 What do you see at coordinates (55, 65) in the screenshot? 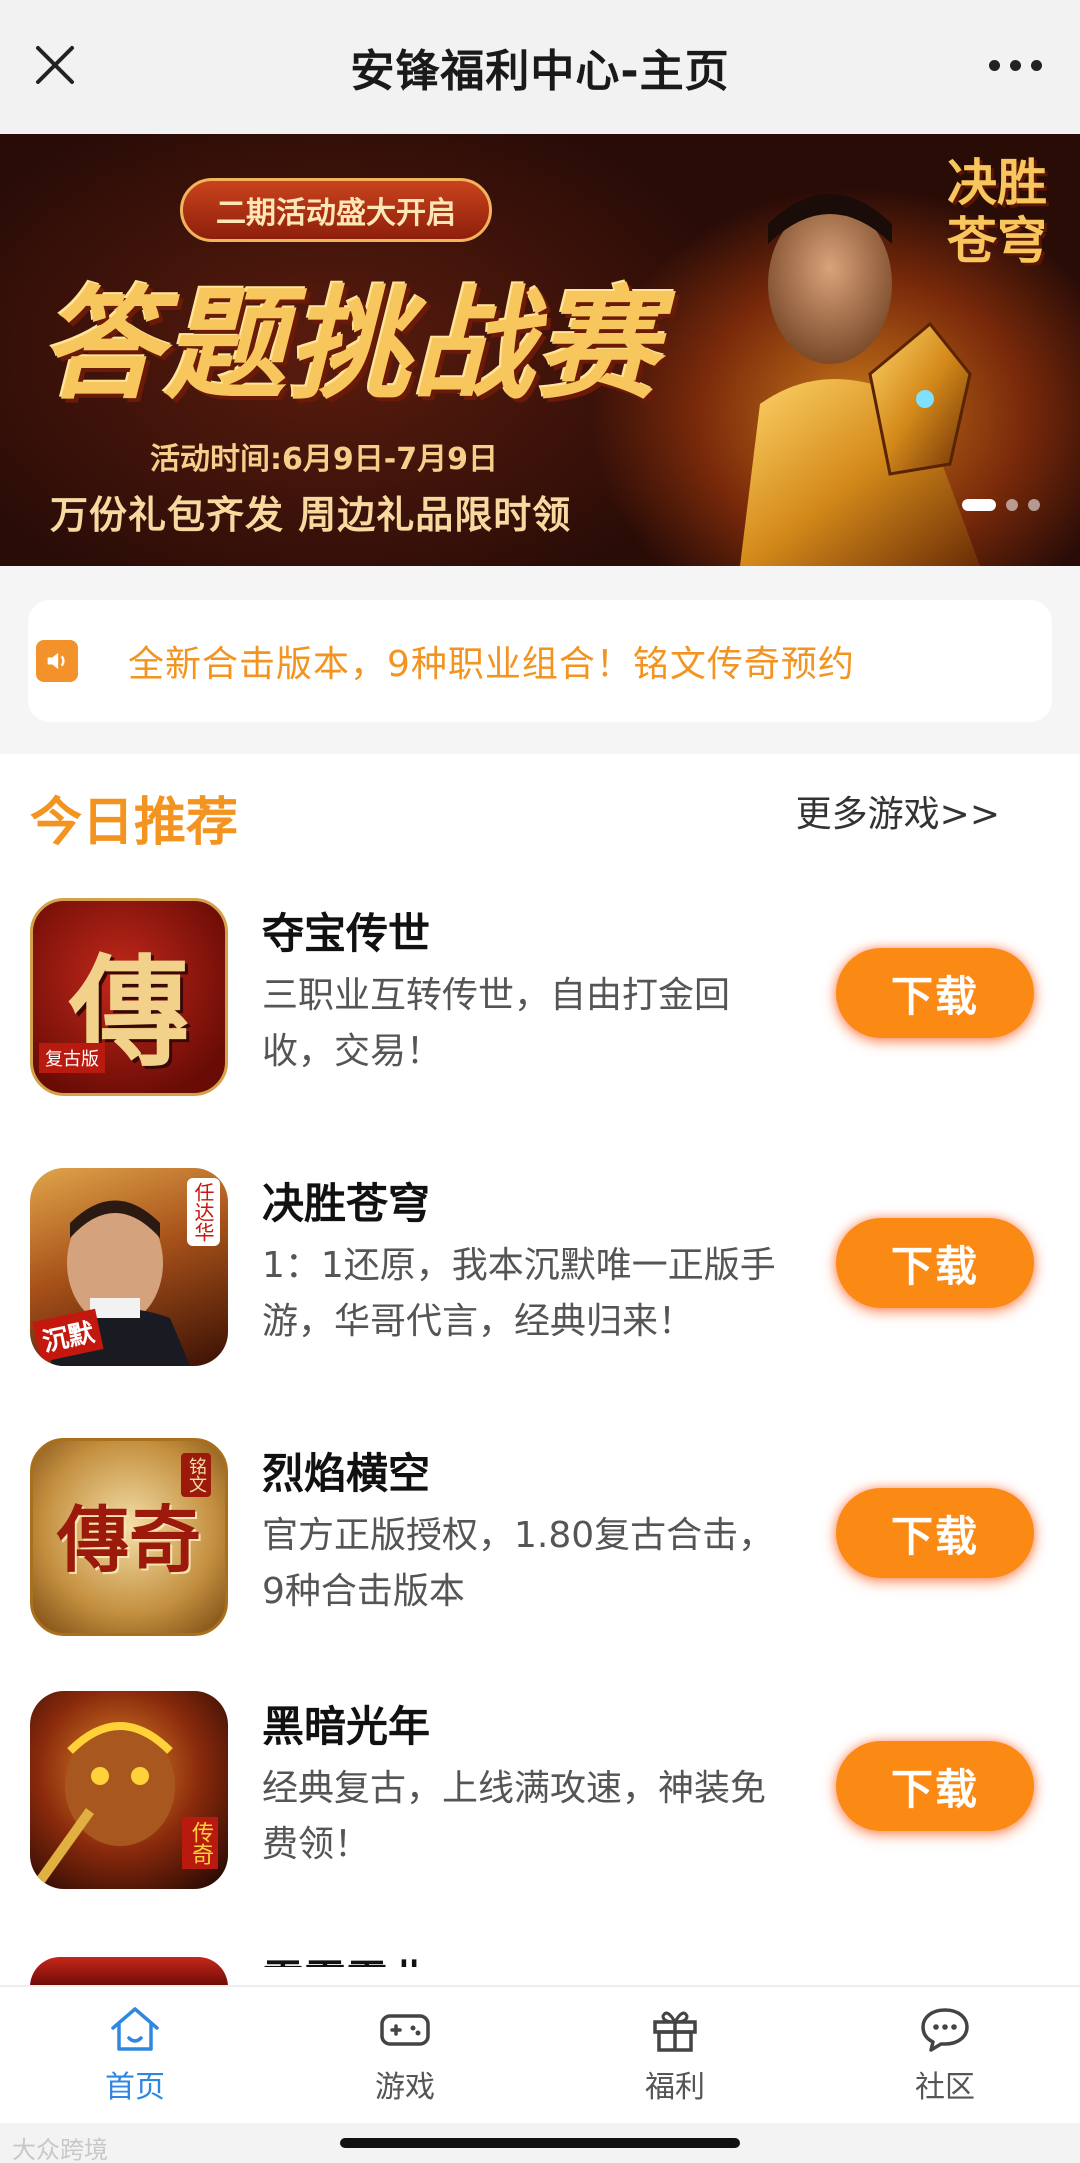
I see `close-icon` at bounding box center [55, 65].